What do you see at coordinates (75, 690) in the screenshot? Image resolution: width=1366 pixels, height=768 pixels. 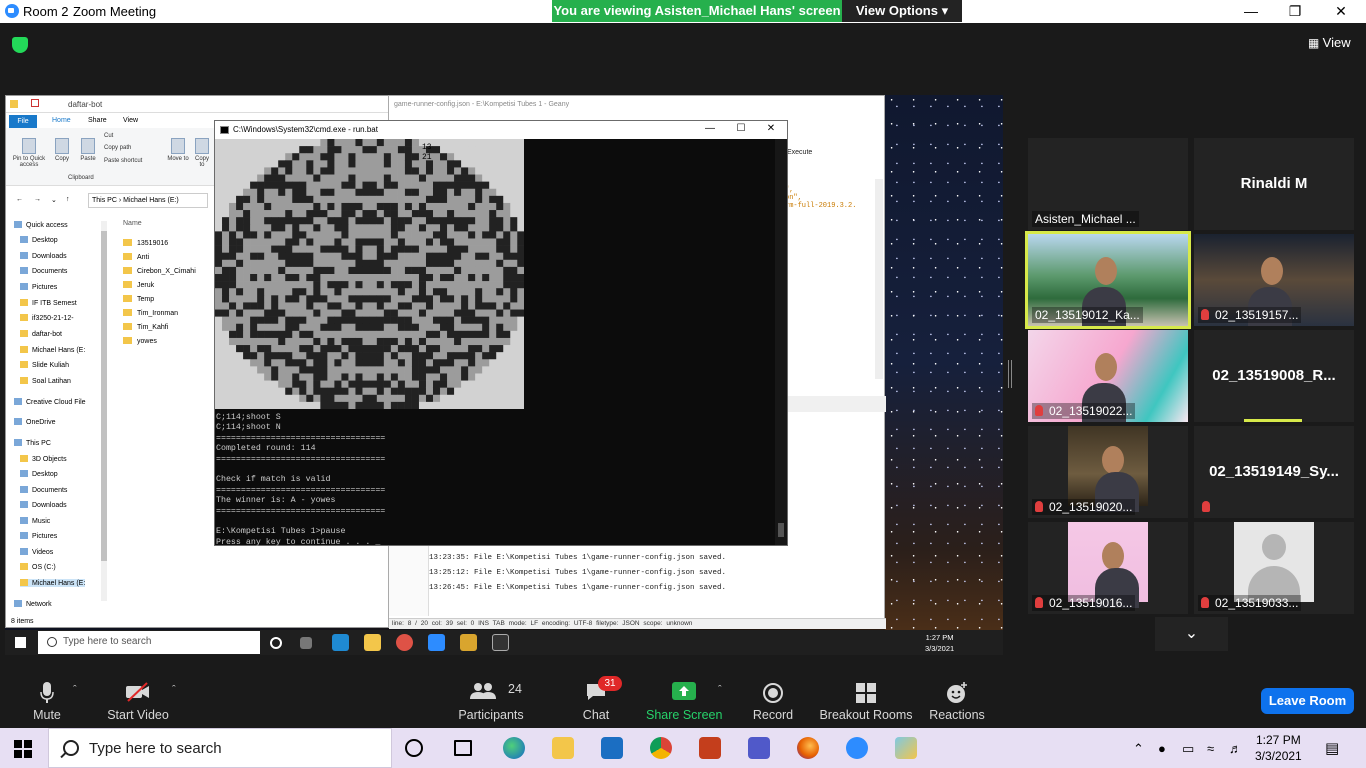 I see `audio-options-caret: ˆ` at bounding box center [75, 690].